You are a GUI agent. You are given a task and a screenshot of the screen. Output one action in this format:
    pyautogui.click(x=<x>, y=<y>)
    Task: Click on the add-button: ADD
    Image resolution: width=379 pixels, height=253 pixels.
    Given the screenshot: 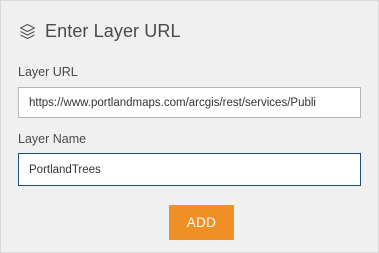 What is the action you would take?
    pyautogui.click(x=201, y=222)
    